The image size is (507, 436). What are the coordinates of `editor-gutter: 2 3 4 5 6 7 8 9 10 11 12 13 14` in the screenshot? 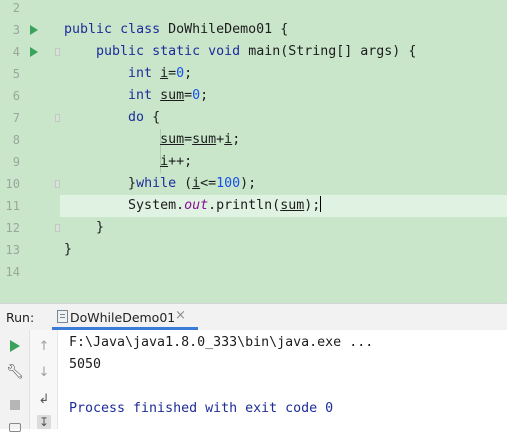 It's located at (30, 151).